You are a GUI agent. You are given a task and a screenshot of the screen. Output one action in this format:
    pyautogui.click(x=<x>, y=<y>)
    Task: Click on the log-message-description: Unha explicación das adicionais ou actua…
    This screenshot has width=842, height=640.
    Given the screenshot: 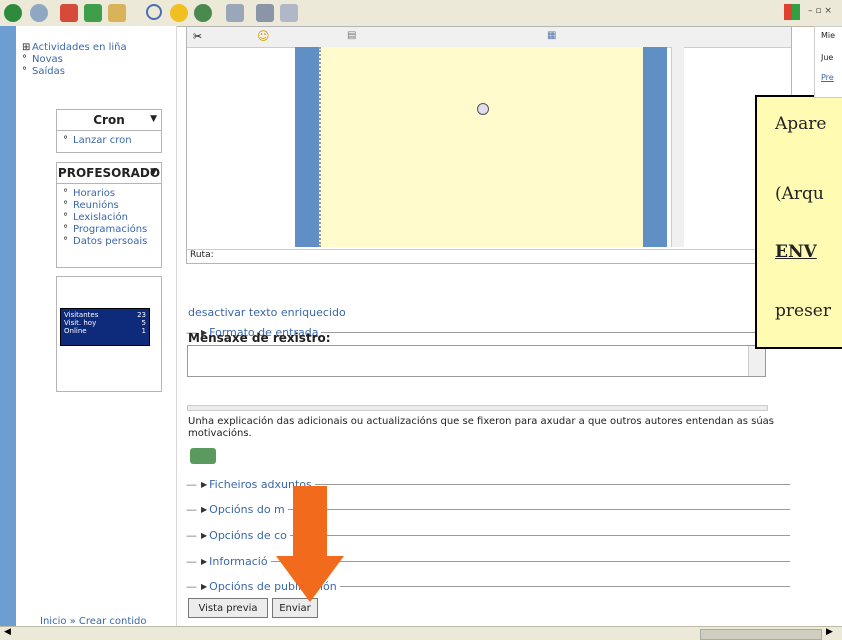 What is the action you would take?
    pyautogui.click(x=481, y=427)
    